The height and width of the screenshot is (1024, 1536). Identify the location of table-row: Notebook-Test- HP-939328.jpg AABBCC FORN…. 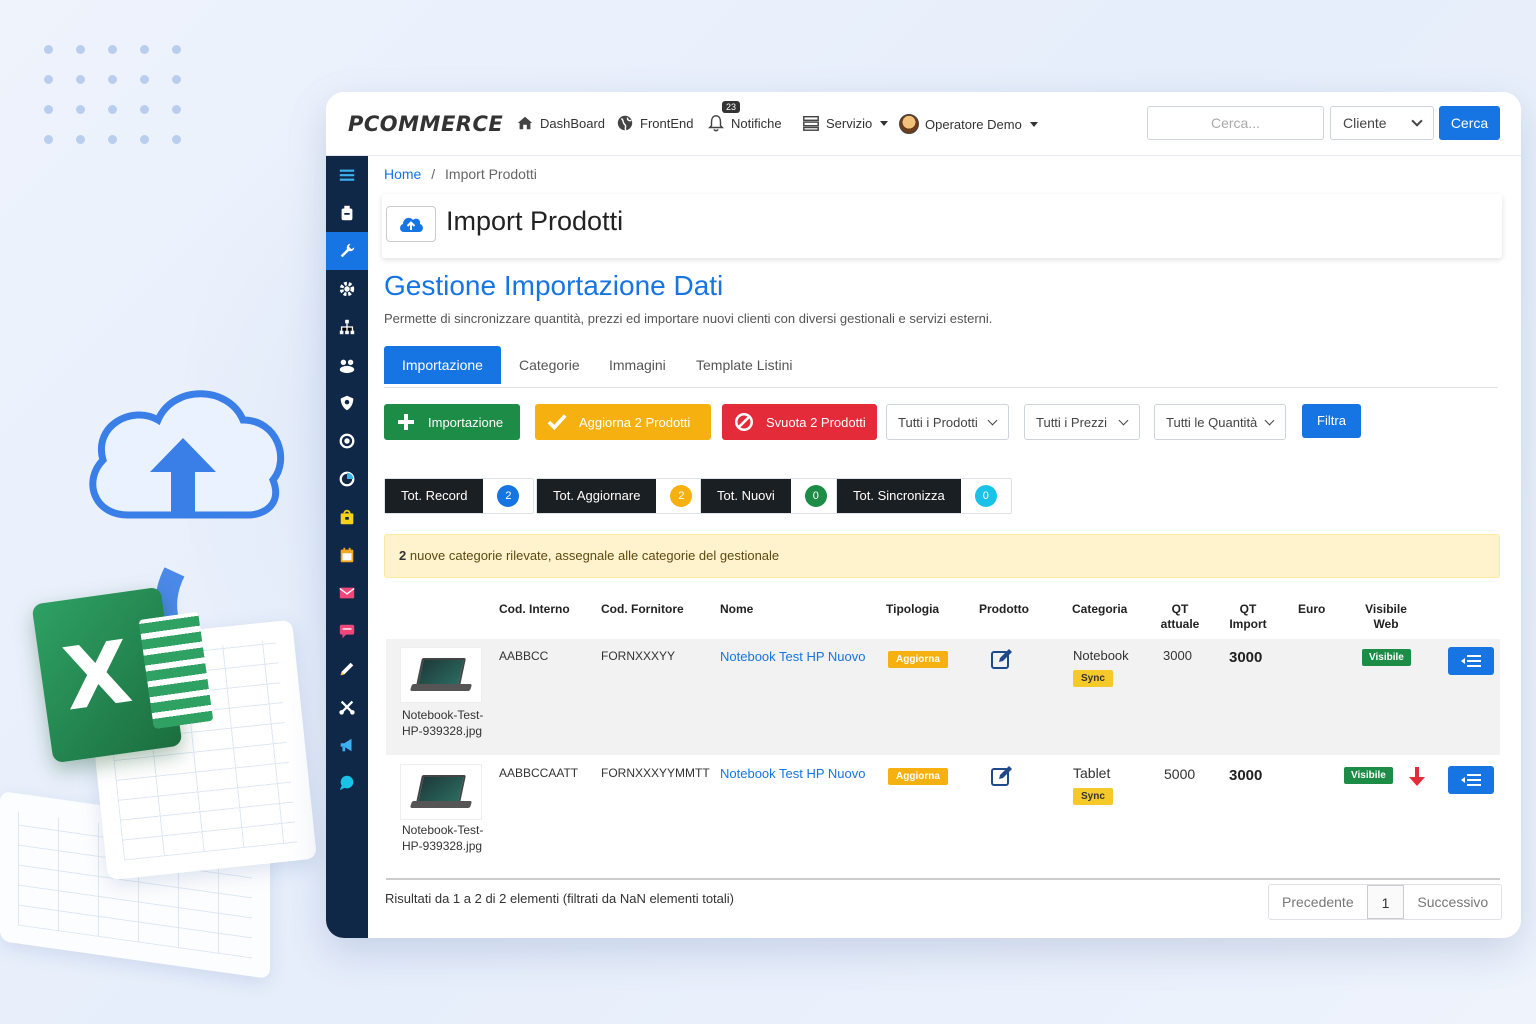
(943, 697).